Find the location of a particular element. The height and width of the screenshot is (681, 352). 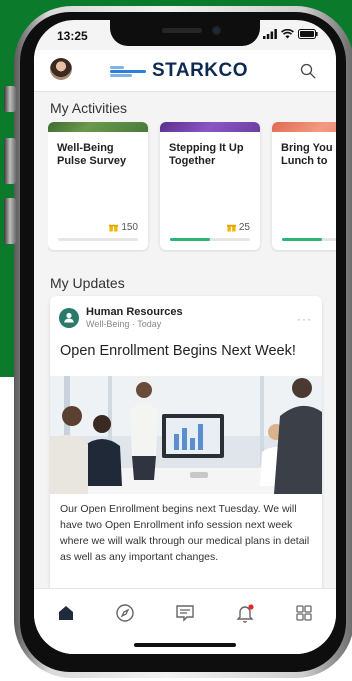

post-title: Open Enrollment Begins Next Week! is located at coordinates (178, 351).